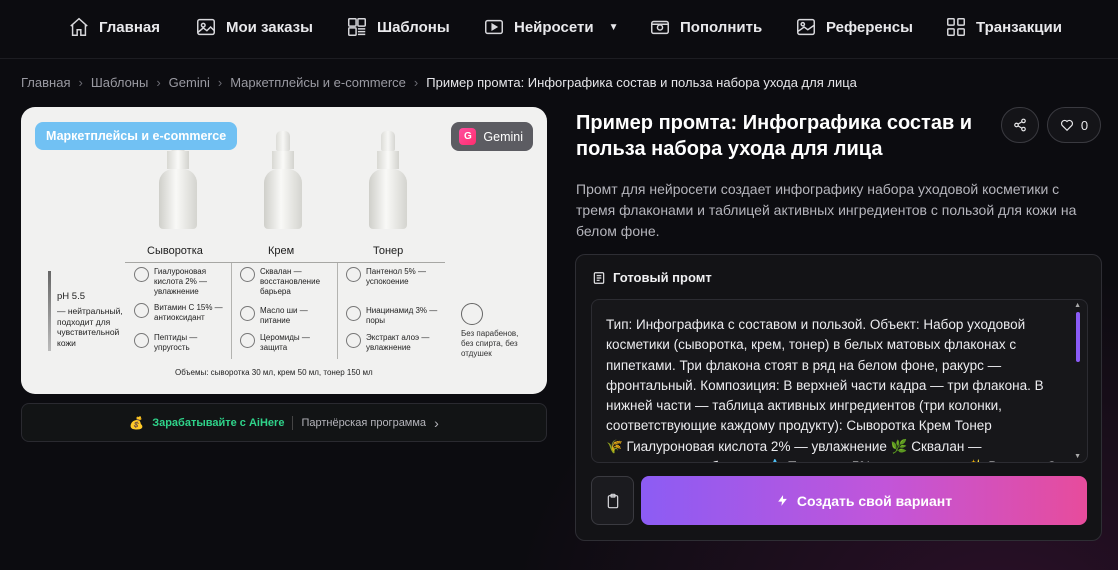 This screenshot has height=570, width=1118. I want to click on chevron-right-icon: ›, so click(436, 422).